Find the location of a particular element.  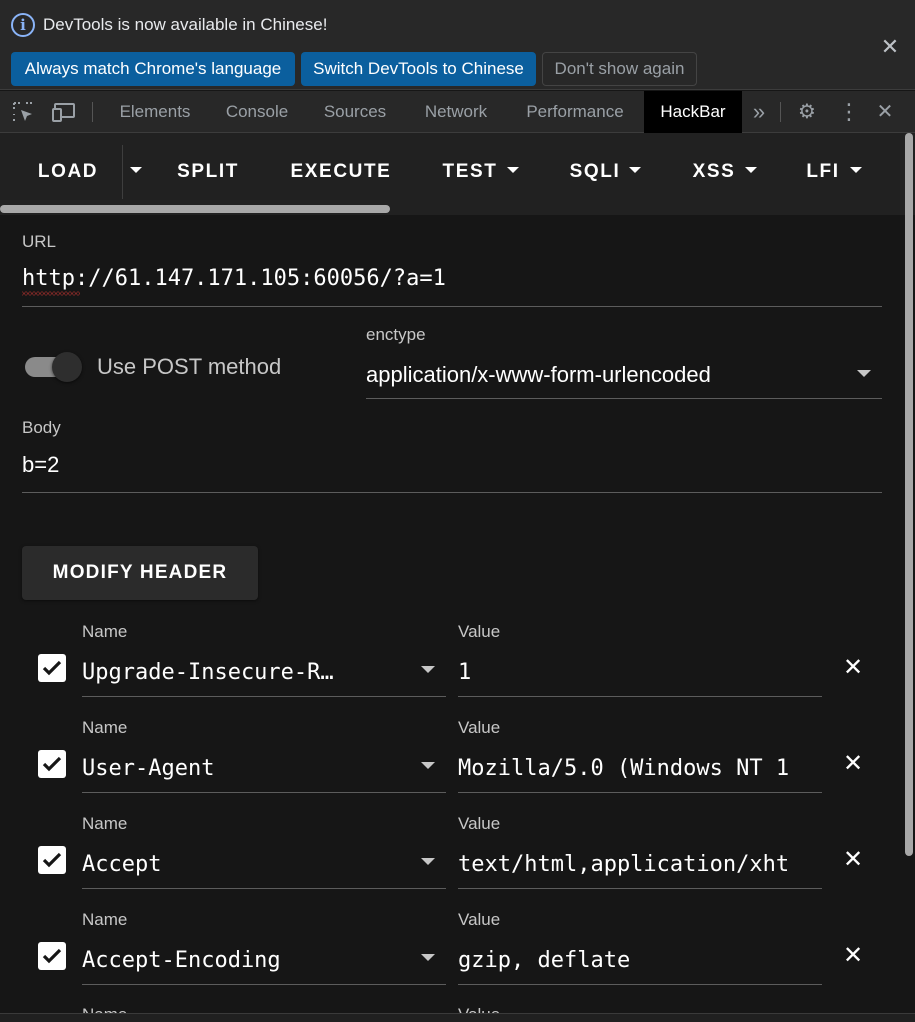

tab-console: Console is located at coordinates (257, 112).